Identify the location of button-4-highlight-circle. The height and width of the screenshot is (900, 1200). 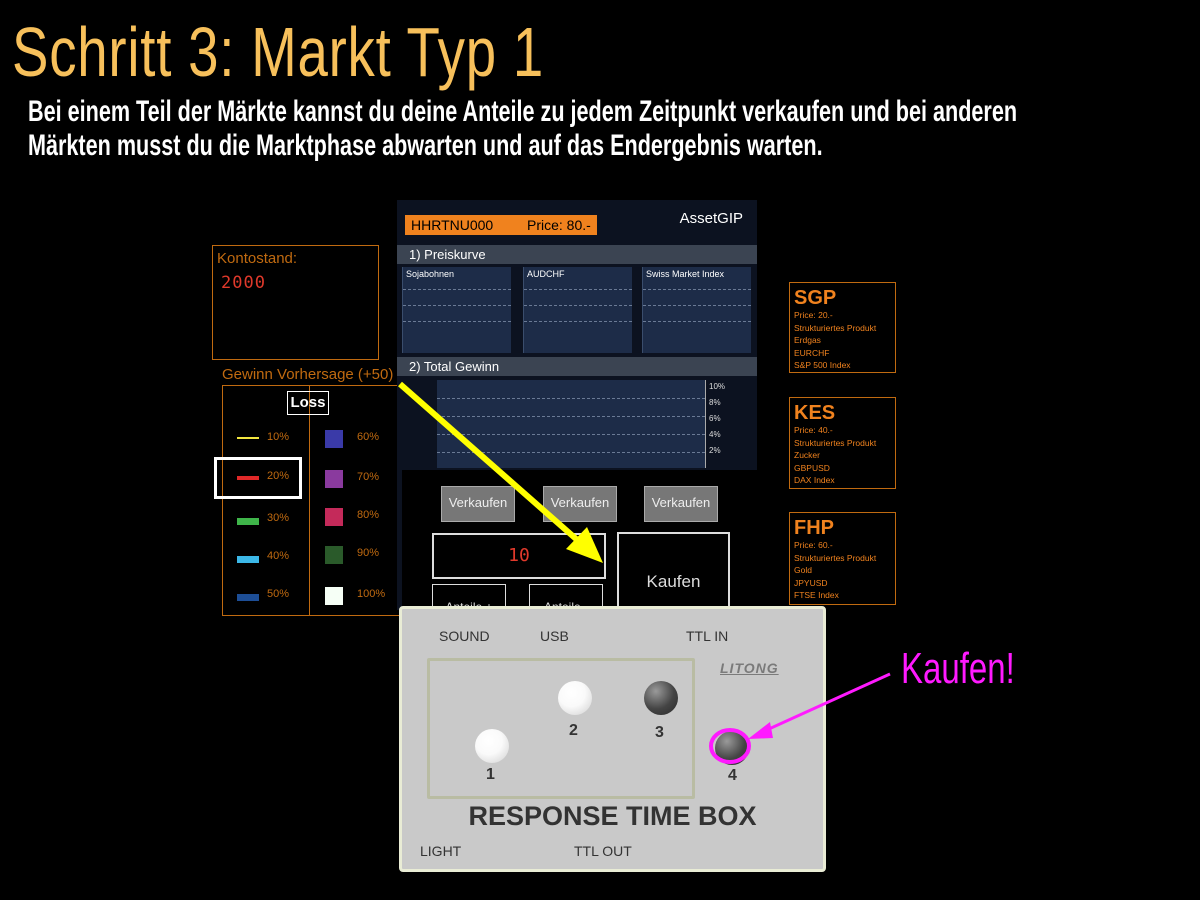
(730, 746).